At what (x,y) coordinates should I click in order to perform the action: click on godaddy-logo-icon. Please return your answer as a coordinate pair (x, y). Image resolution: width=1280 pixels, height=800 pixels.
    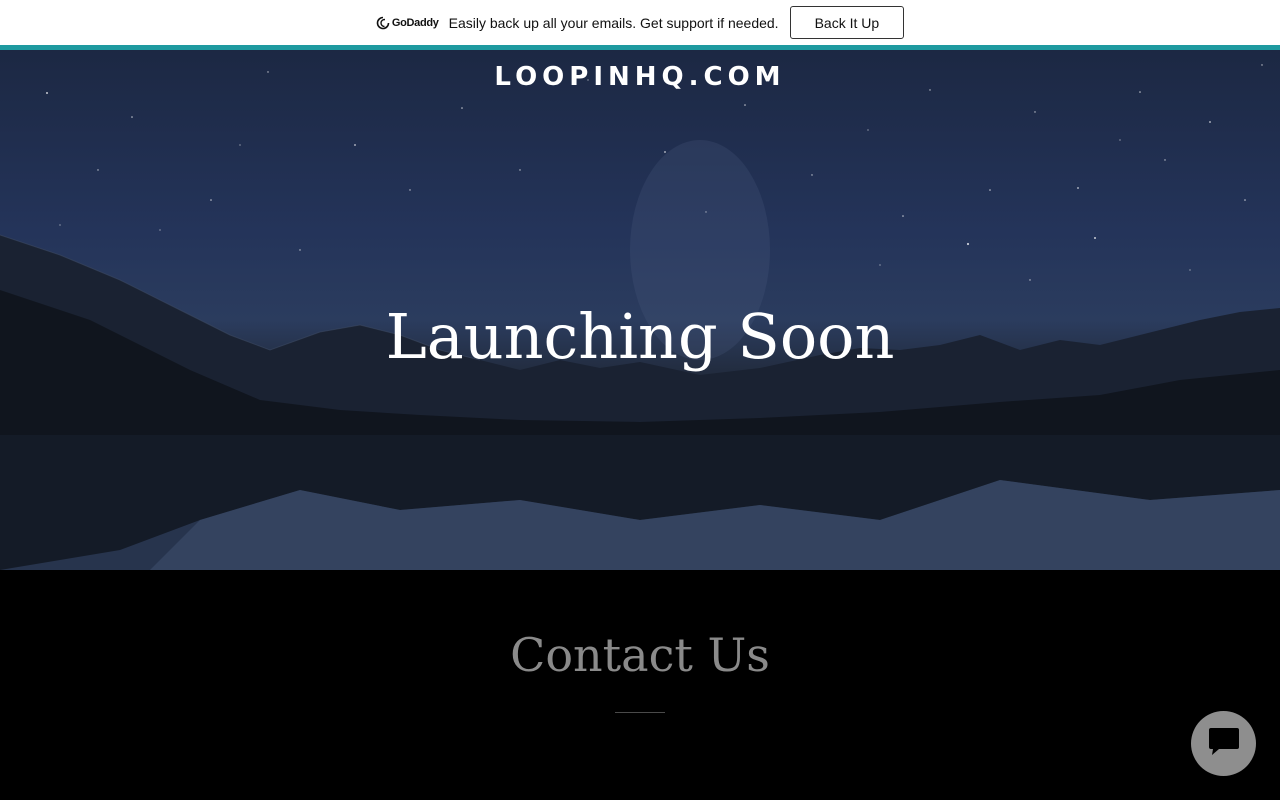
    Looking at the image, I should click on (383, 23).